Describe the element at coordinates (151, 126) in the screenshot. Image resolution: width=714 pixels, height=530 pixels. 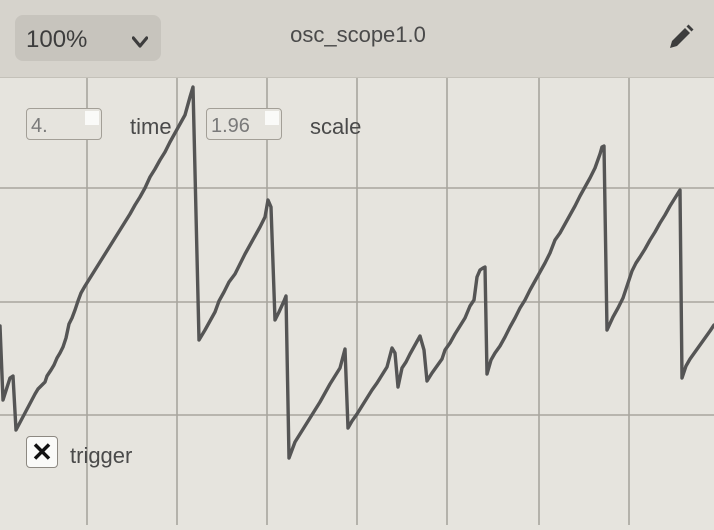
I see `time-label: time` at that location.